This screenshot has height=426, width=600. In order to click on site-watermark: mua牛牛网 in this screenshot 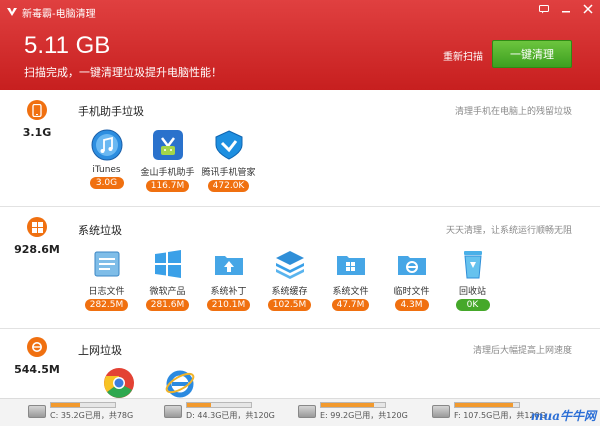, I will do `click(563, 416)`.